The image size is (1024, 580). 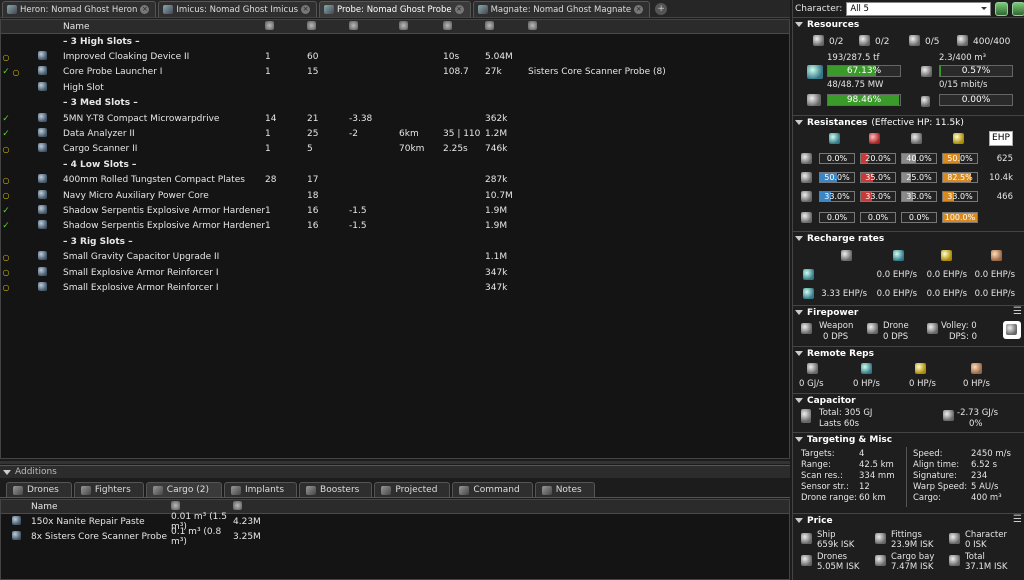 I want to click on cpu-icon, so click(x=815, y=72).